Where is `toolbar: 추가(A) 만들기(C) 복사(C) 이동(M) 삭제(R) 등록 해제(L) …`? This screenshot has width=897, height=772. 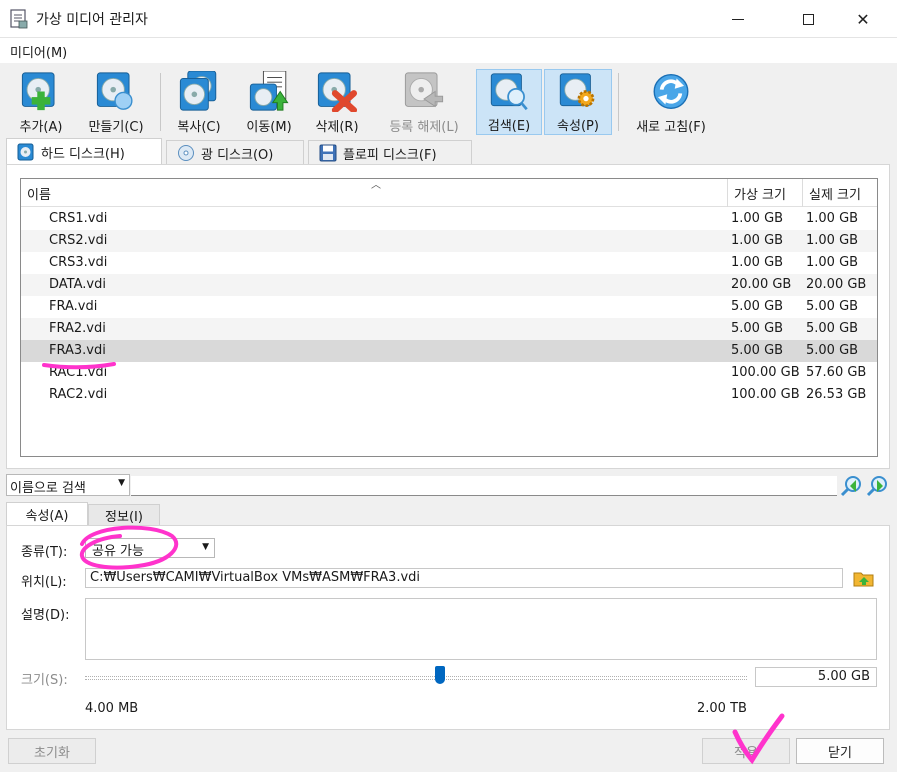
toolbar: 추가(A) 만들기(C) 복사(C) 이동(M) 삭제(R) 등록 해제(L) … is located at coordinates (448, 100).